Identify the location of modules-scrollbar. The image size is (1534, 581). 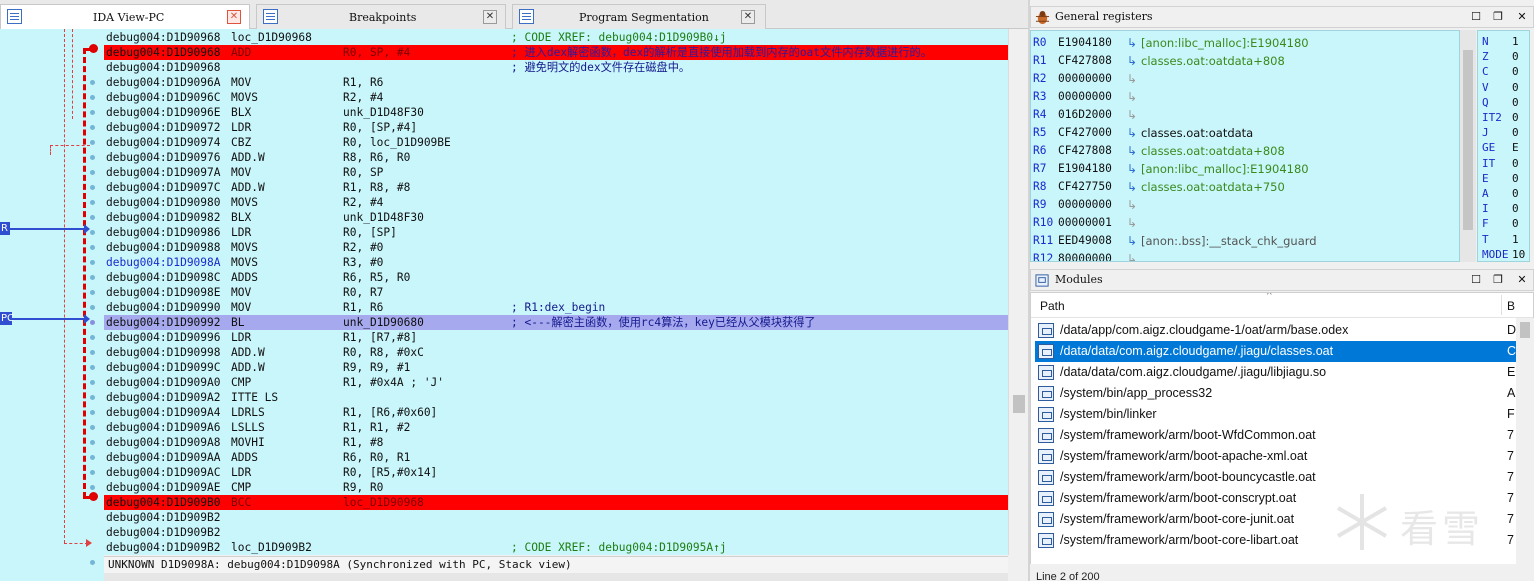
(1525, 441).